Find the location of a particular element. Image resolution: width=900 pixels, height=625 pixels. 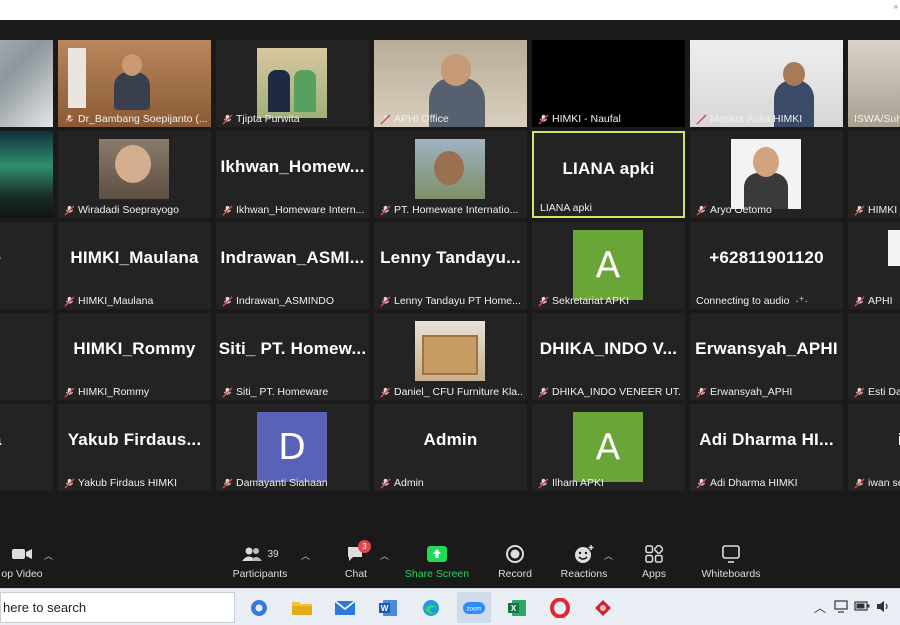

participant-tile: Erwansyah_APHI Erwansyah_APHI is located at coordinates (766, 356).